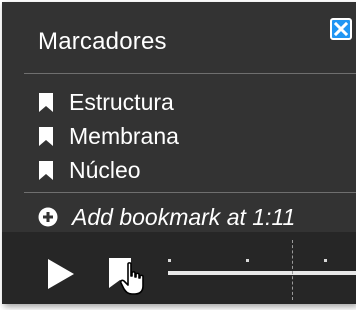 The image size is (356, 310). Describe the element at coordinates (121, 101) in the screenshot. I see `bookmark-label: Estructura` at that location.